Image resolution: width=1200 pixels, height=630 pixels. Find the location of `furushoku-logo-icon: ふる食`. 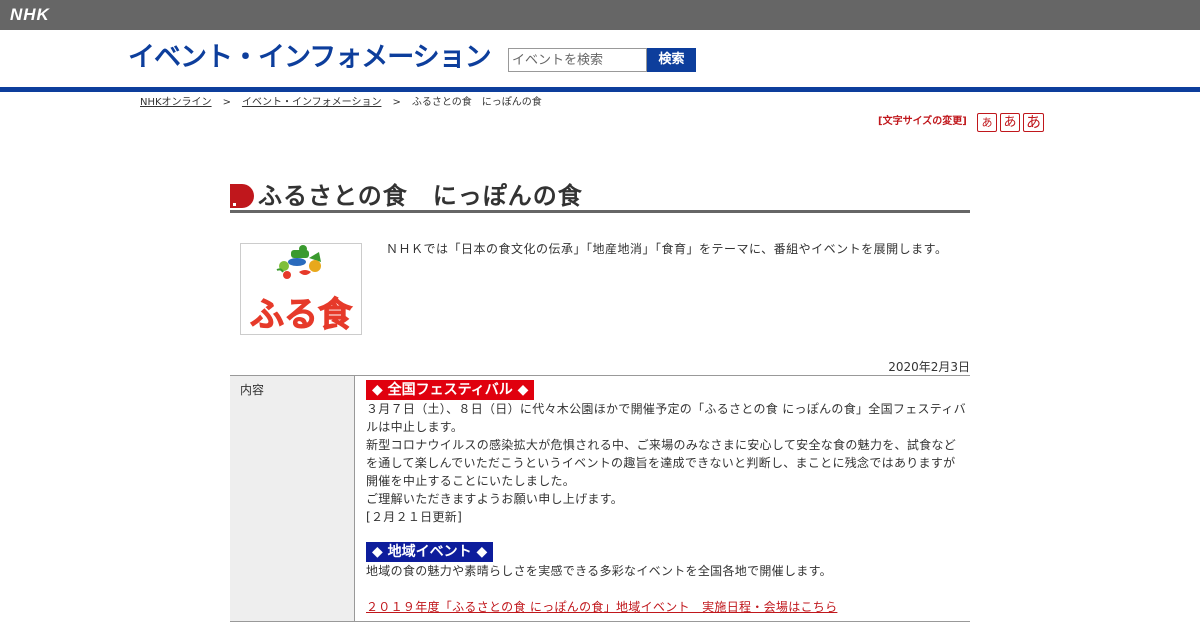

furushoku-logo-icon: ふる食 is located at coordinates (301, 290).